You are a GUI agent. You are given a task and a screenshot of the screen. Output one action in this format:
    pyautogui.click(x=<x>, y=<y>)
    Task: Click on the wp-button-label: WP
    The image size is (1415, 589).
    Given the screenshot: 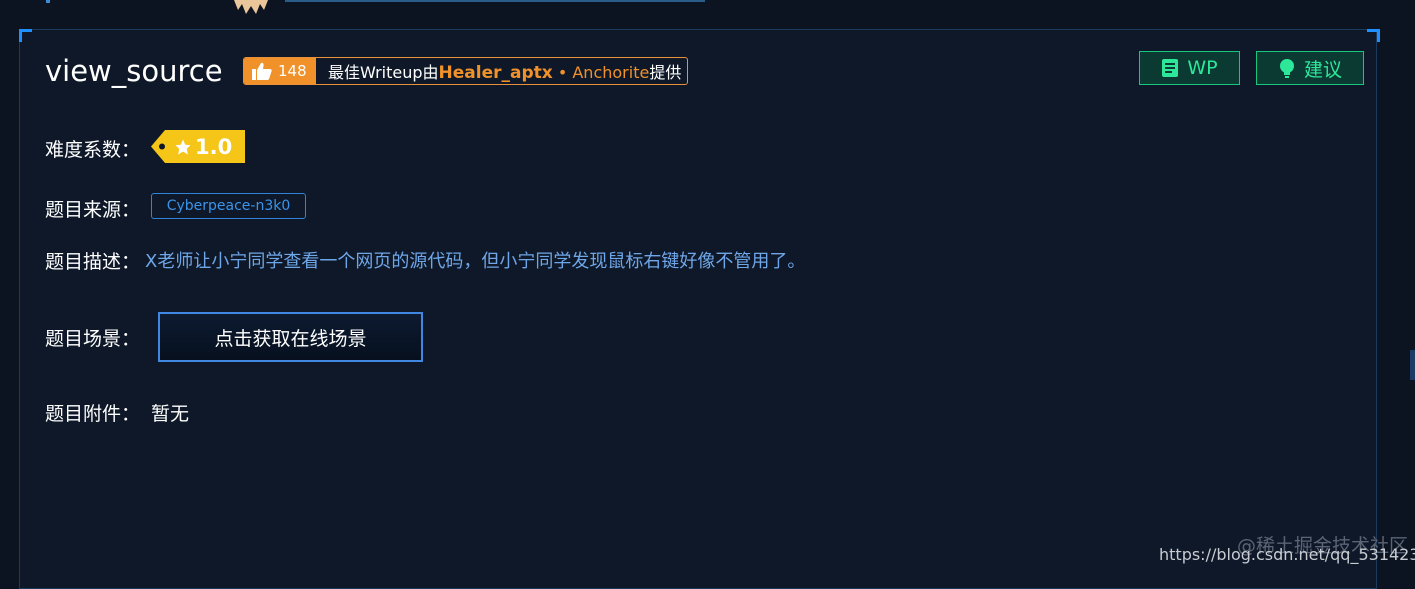 What is the action you would take?
    pyautogui.click(x=1202, y=68)
    